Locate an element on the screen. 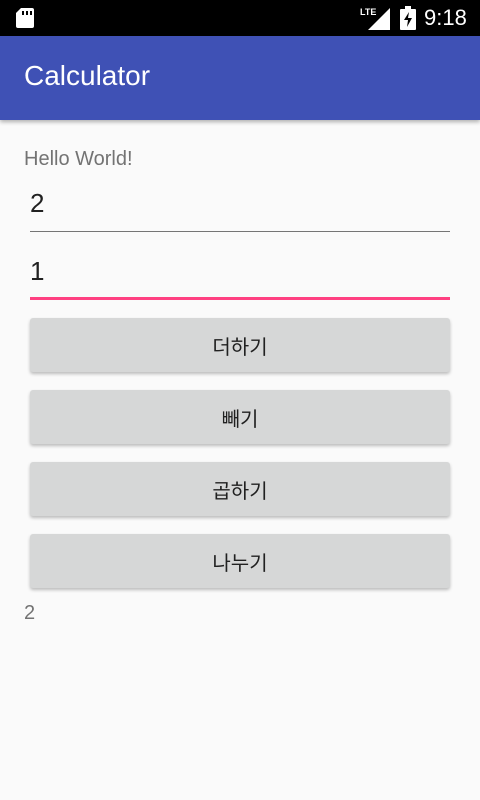 The height and width of the screenshot is (800, 480). status-bar: LTE 9:18 is located at coordinates (240, 18).